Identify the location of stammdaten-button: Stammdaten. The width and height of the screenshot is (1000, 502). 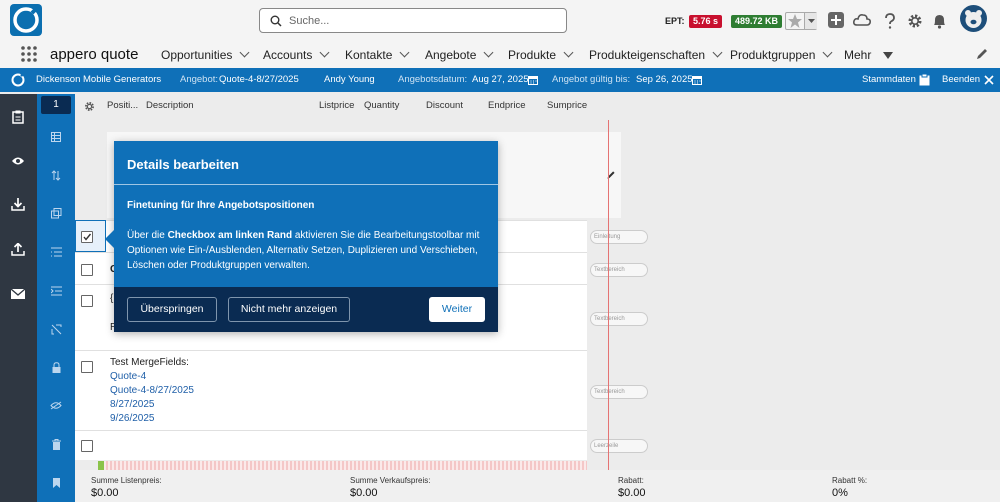
(889, 79).